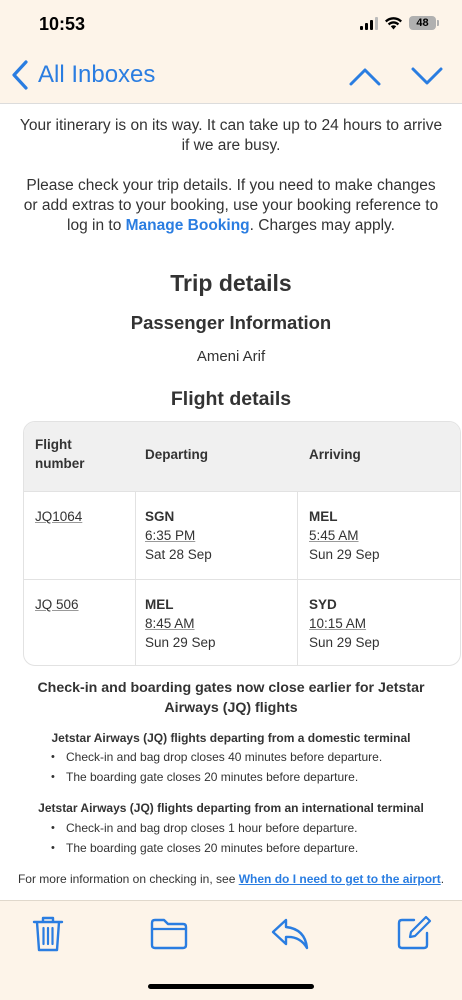 The image size is (462, 1000). I want to click on flight-number-header-line1: Flight, so click(53, 444).